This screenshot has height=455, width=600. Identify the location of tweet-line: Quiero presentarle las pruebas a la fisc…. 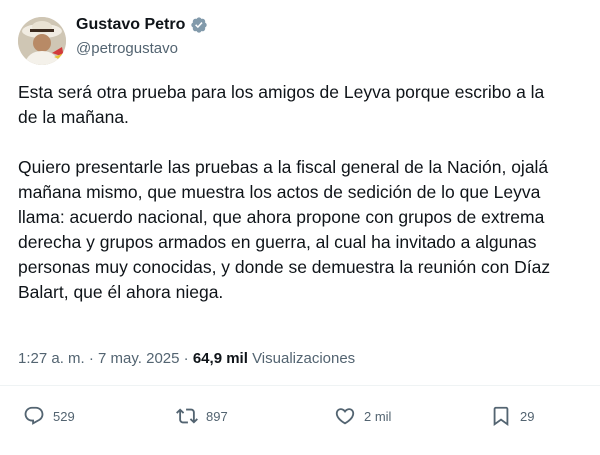
(283, 167).